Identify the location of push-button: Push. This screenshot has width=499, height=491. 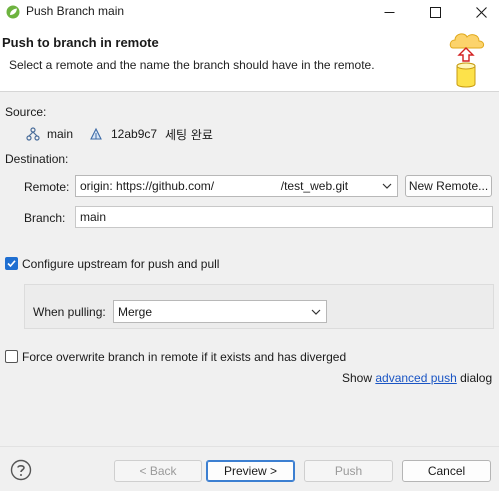
(348, 471).